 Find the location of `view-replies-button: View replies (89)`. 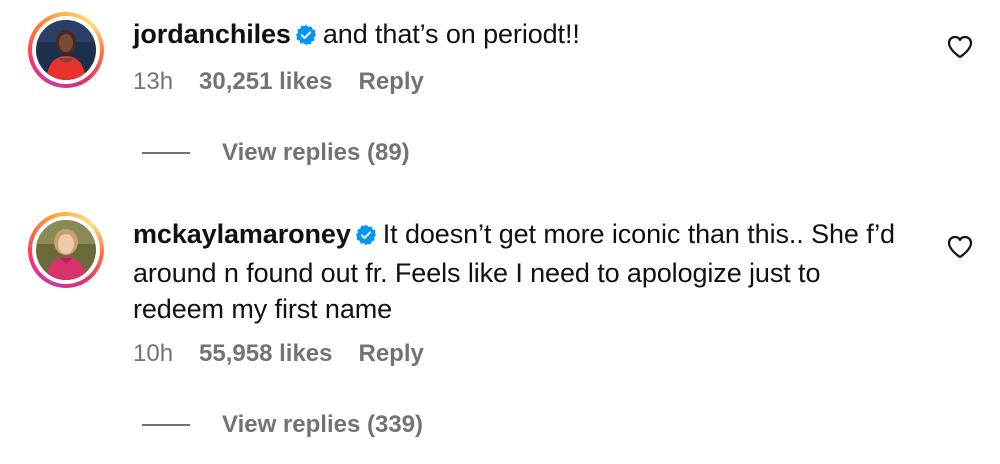

view-replies-button: View replies (89) is located at coordinates (276, 153).